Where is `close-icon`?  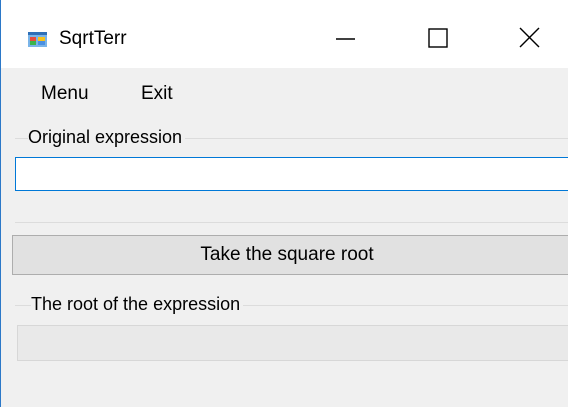
close-icon is located at coordinates (528, 39).